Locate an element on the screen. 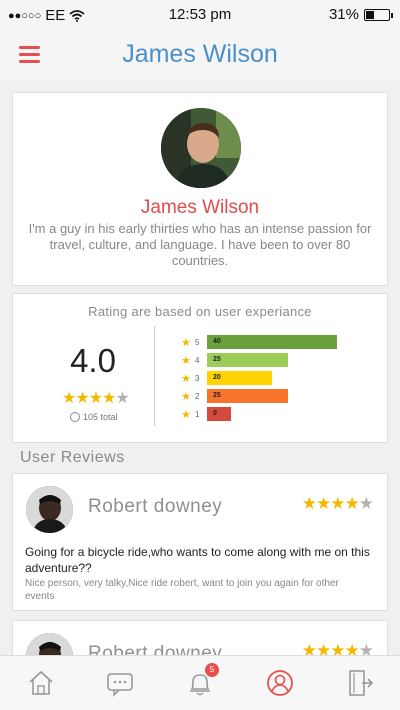 This screenshot has height=710, width=400. app-header: James Wilson is located at coordinates (200, 55).